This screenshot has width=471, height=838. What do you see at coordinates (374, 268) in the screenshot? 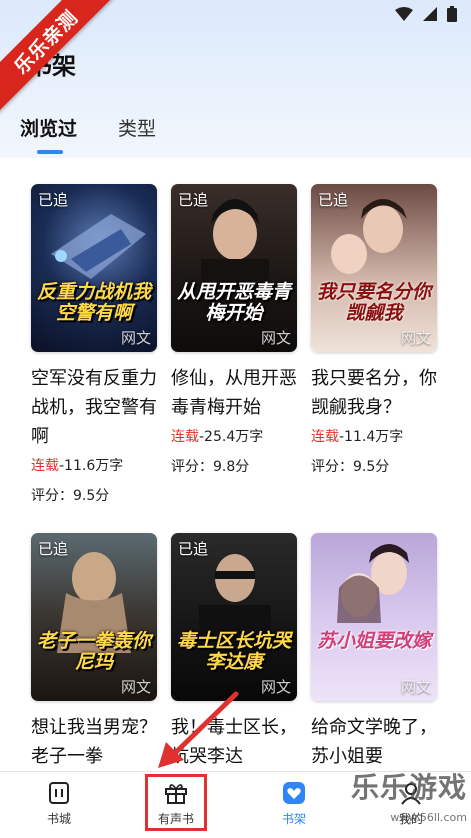
I see `book-cover: 已追 我只要名分你觊觎我 网文` at bounding box center [374, 268].